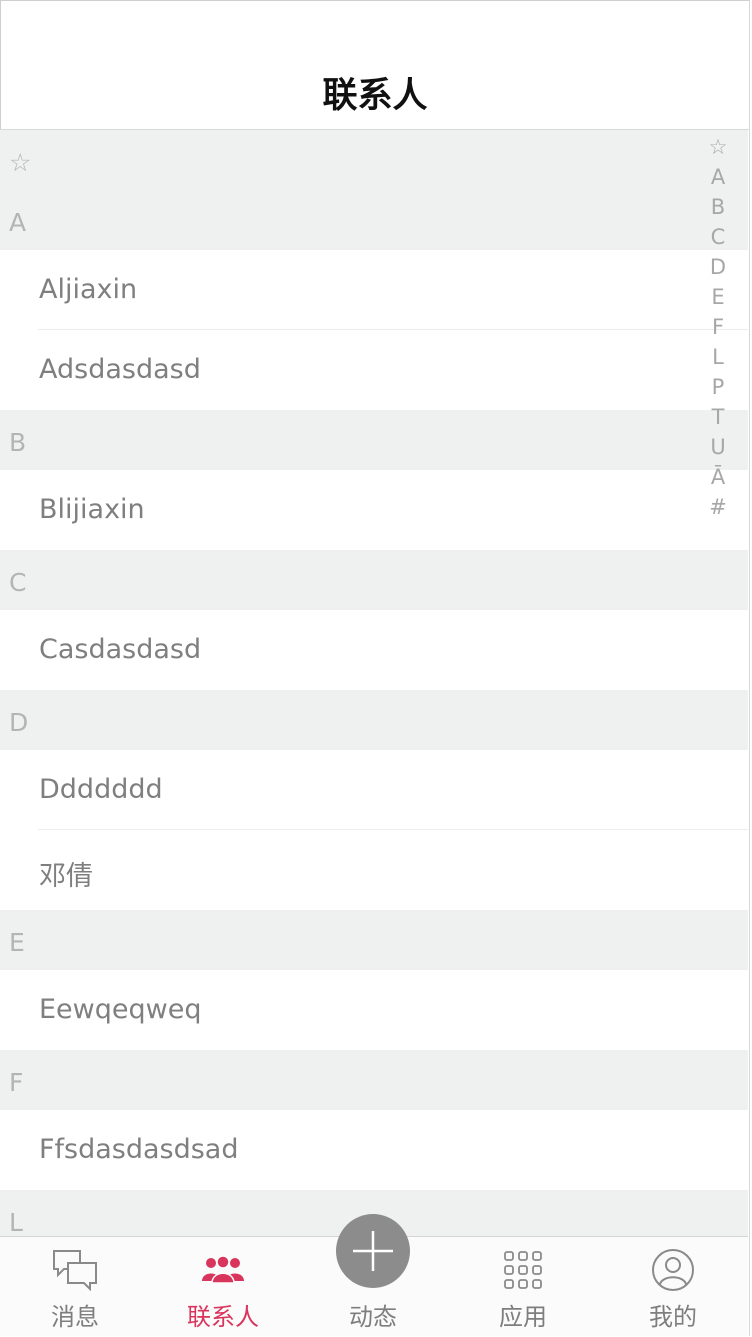 Image resolution: width=752 pixels, height=1337 pixels. Describe the element at coordinates (718, 417) in the screenshot. I see `index-t: T` at that location.